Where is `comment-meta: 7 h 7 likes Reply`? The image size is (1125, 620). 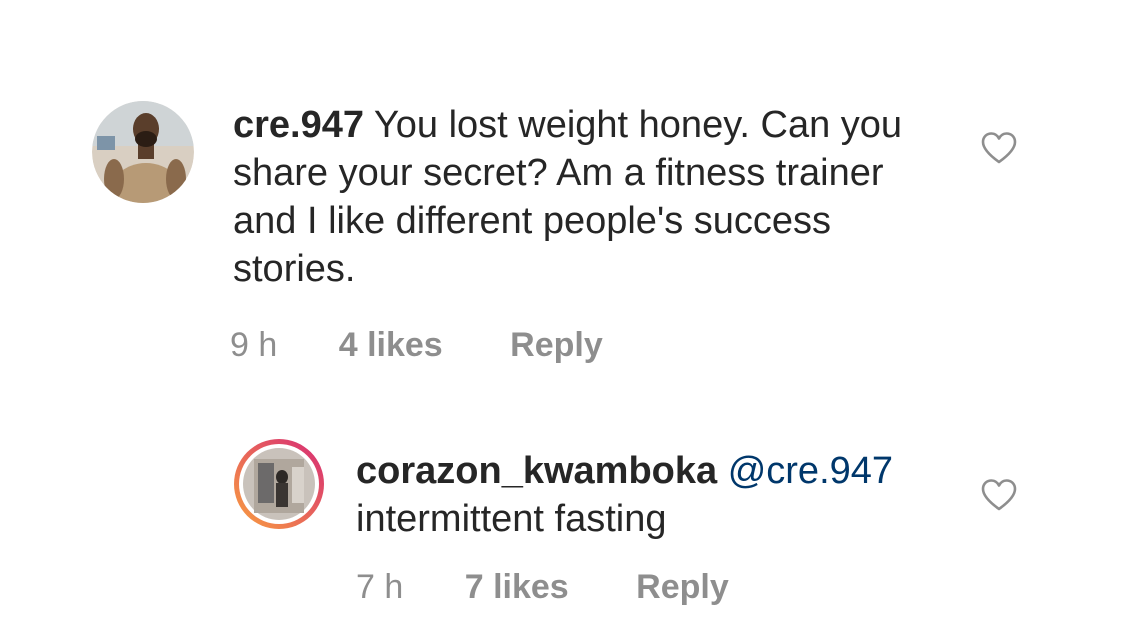
comment-meta: 7 h 7 likes Reply is located at coordinates (542, 587).